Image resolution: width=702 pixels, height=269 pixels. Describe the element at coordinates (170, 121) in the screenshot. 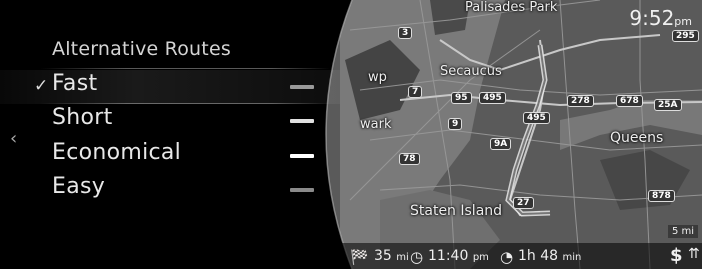

I see `route-option-short: Short` at that location.